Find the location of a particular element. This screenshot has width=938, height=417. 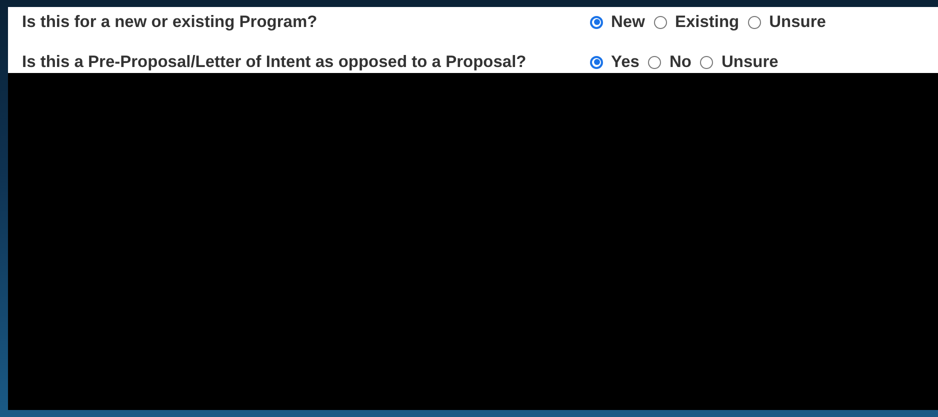

radio-label: New is located at coordinates (628, 22).